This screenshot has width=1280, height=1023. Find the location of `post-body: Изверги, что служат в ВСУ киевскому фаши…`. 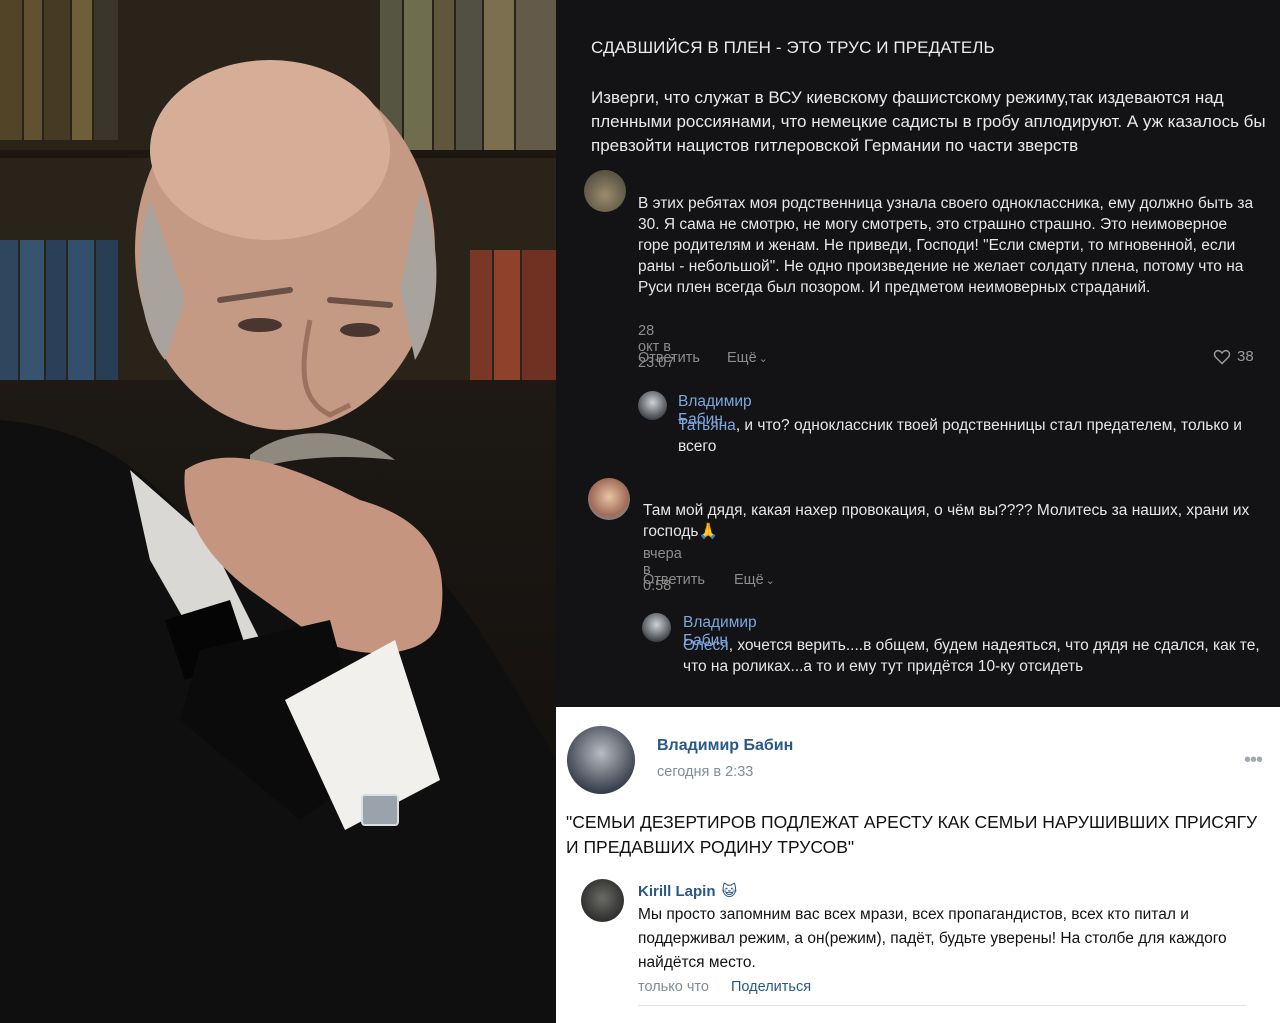

post-body: Изверги, что служат в ВСУ киевскому фаши… is located at coordinates (928, 121).